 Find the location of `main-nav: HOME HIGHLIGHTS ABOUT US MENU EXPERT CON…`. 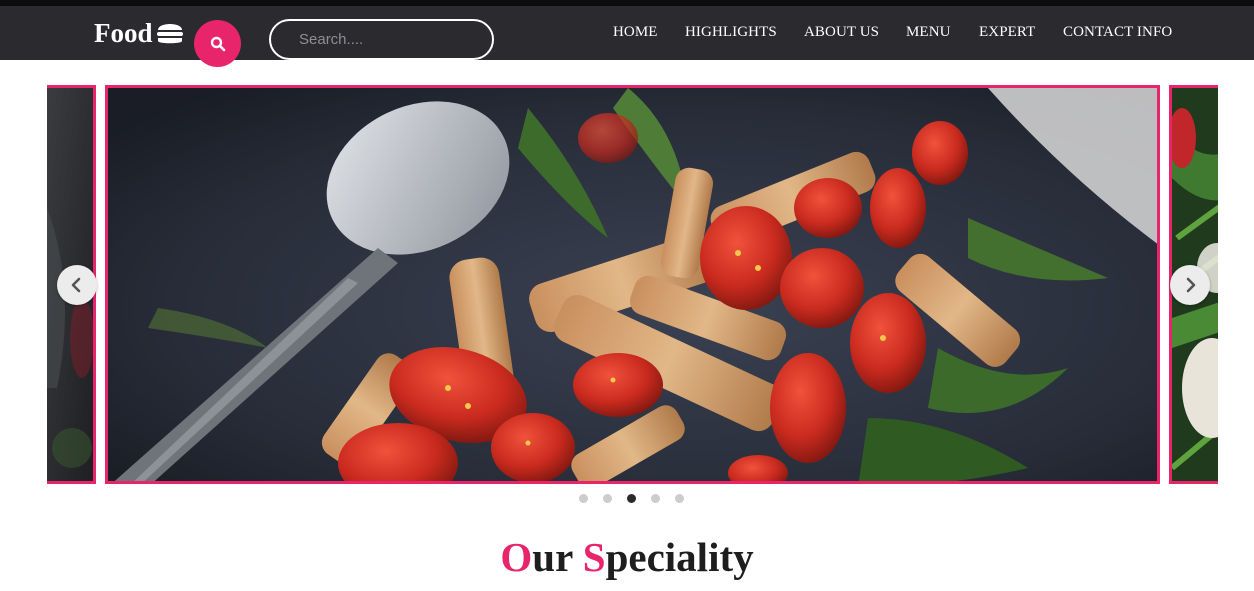

main-nav: HOME HIGHLIGHTS ABOUT US MENU EXPERT CON… is located at coordinates (627, 34).